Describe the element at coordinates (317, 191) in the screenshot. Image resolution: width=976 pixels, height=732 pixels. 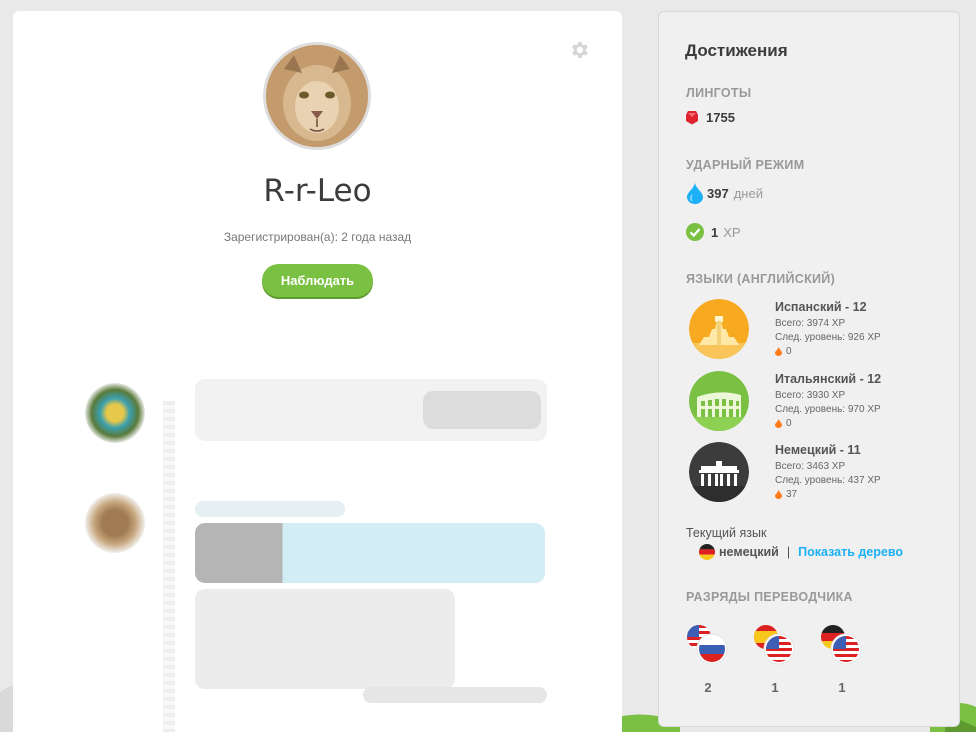
I see `username: R-r-Leo` at that location.